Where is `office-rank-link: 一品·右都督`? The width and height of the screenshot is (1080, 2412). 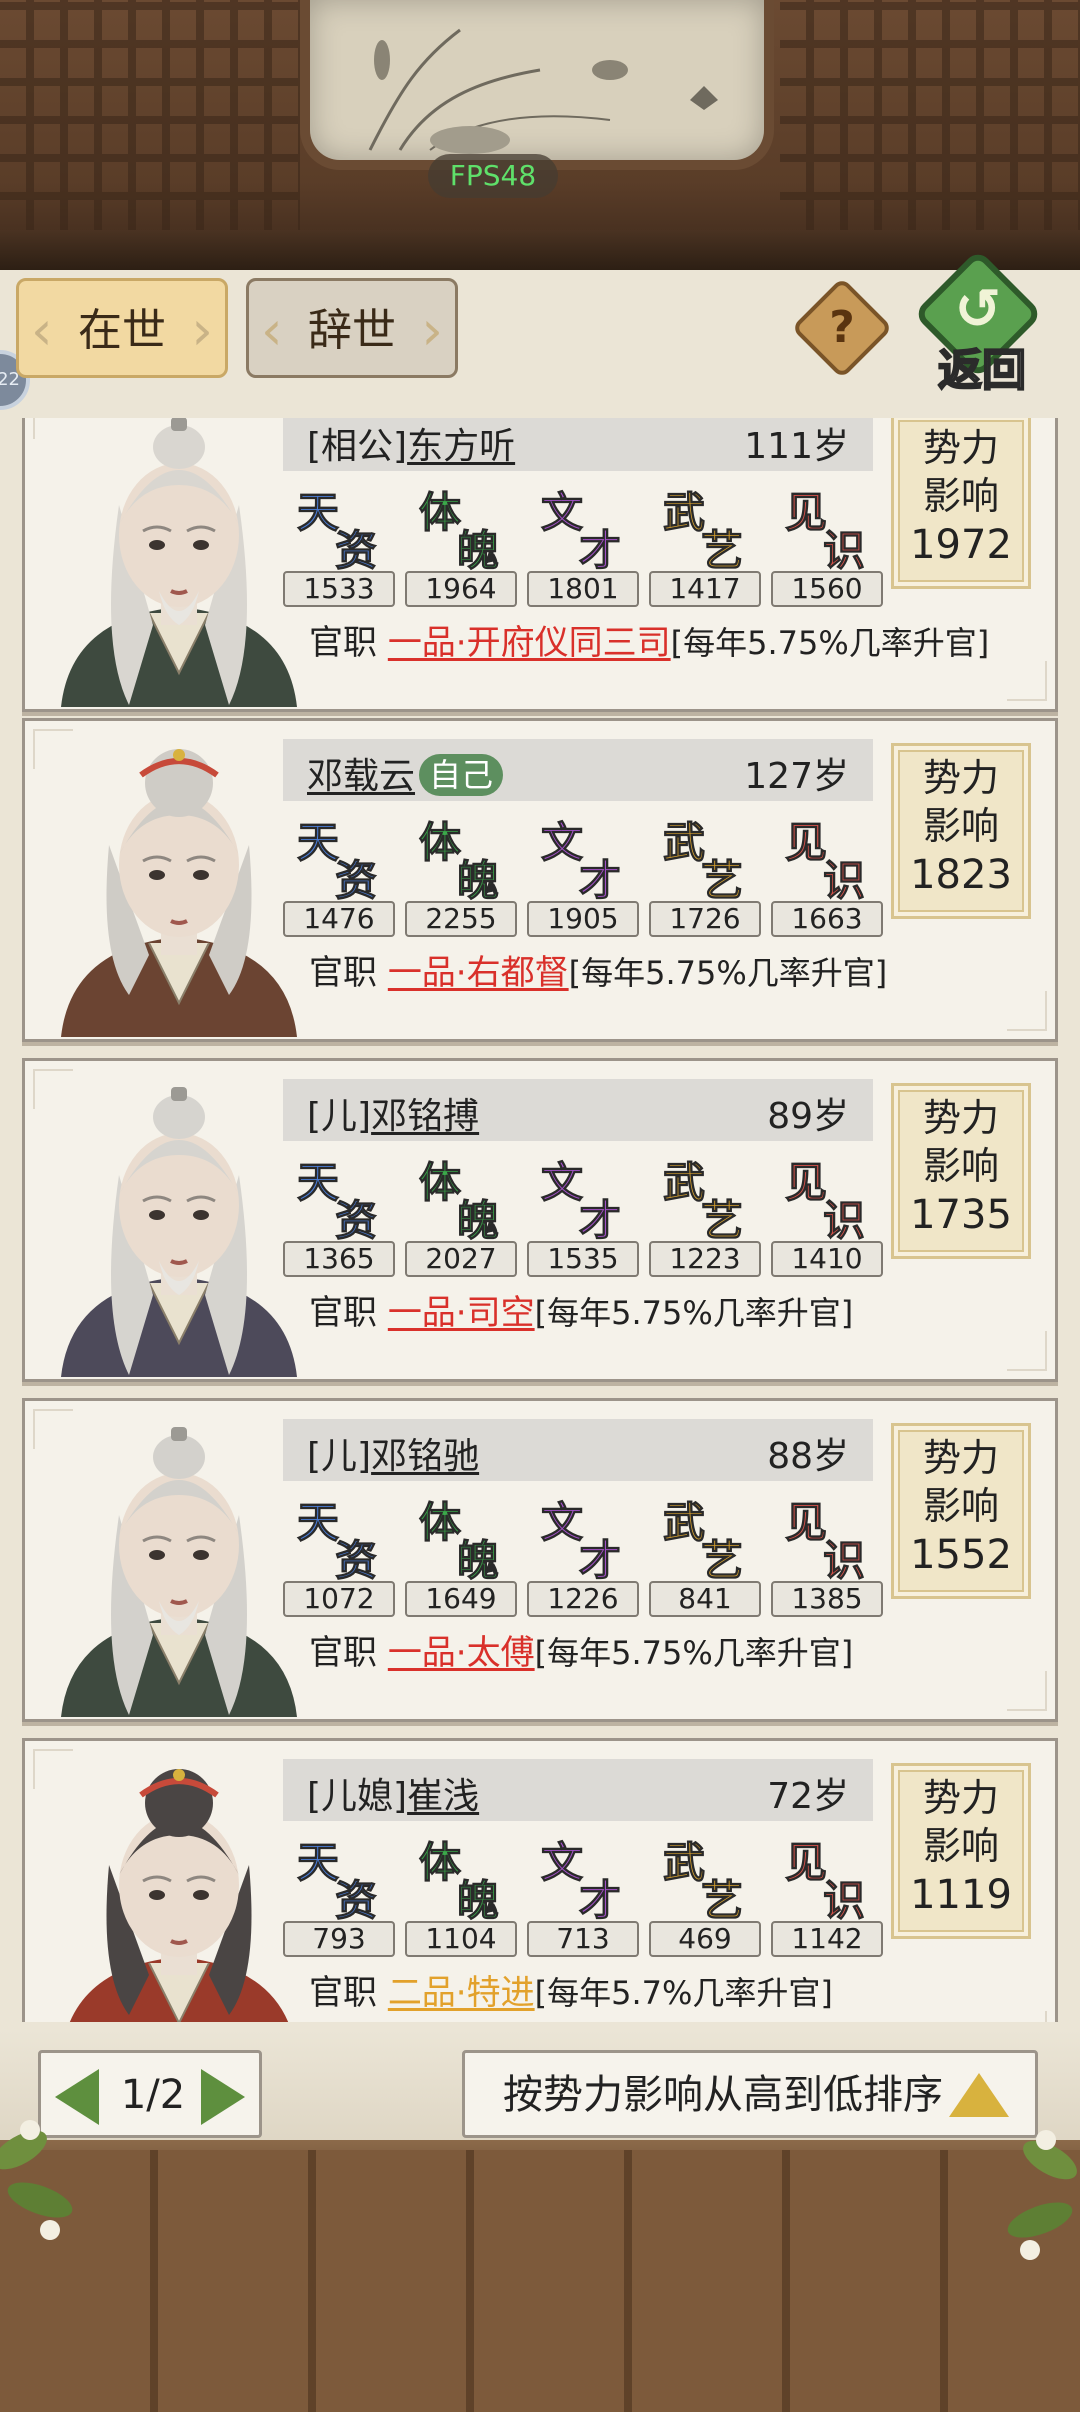
office-rank-link: 一品·右都督 is located at coordinates (478, 973).